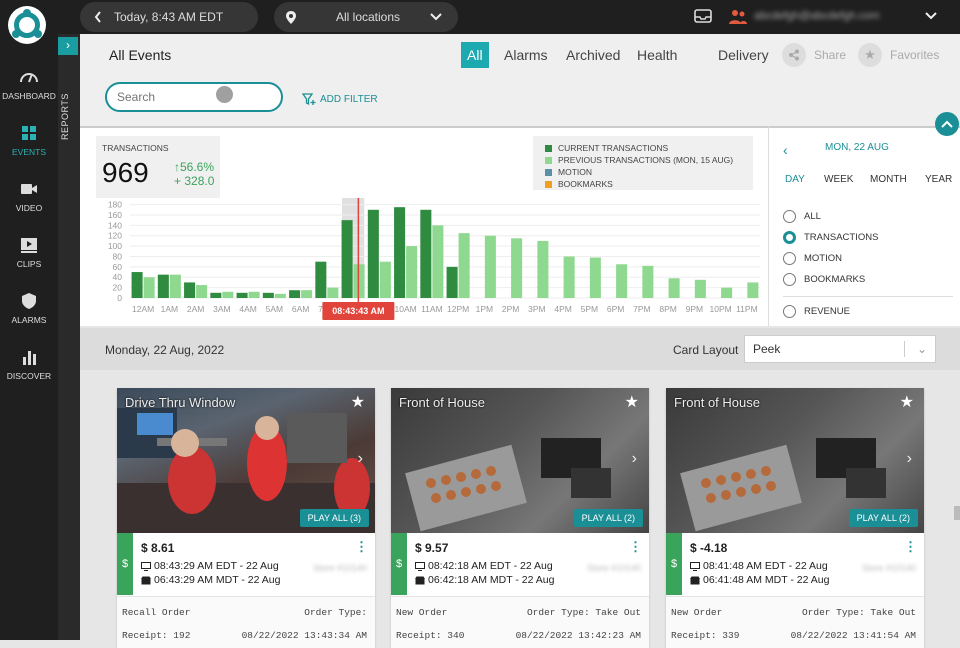 The image size is (960, 648). I want to click on legend-item: PREVIOUS TRANSACTIONS (MON, 15 AUG), so click(649, 160).